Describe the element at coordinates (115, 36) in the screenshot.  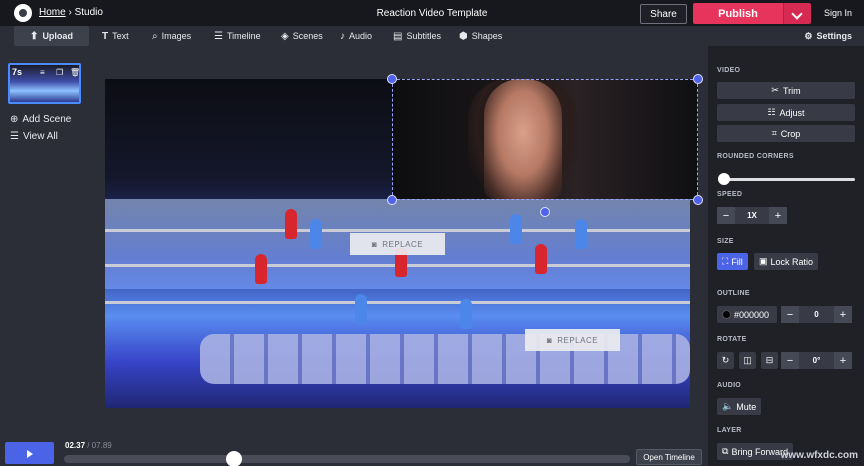
I see `tab-text: T Text` at that location.